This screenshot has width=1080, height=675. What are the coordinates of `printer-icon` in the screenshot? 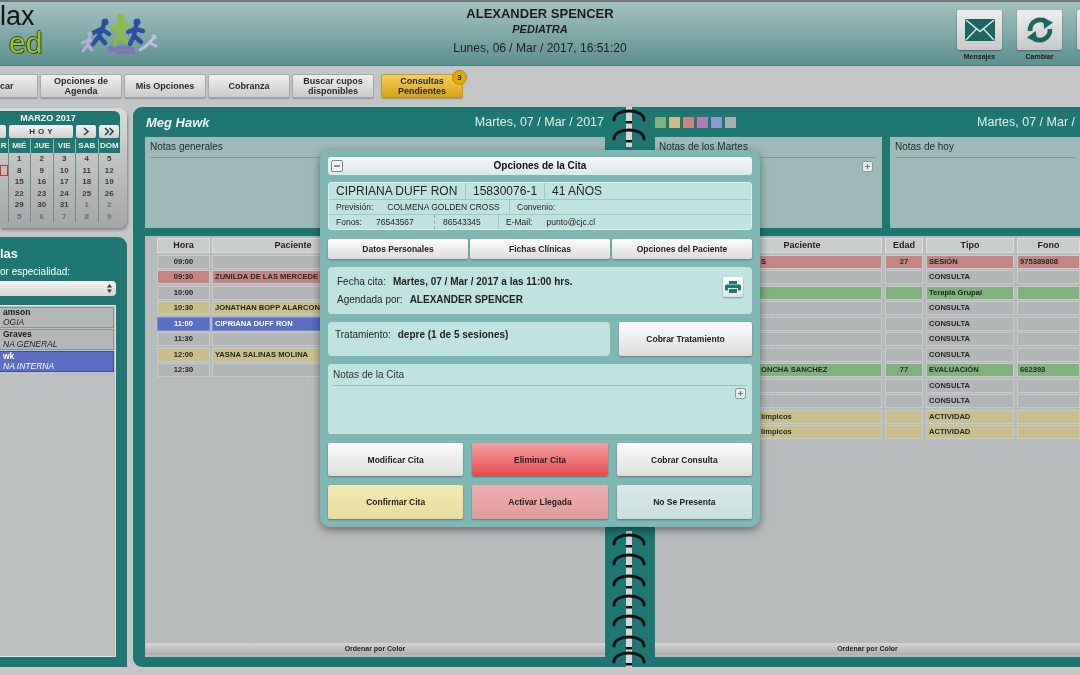 It's located at (733, 287).